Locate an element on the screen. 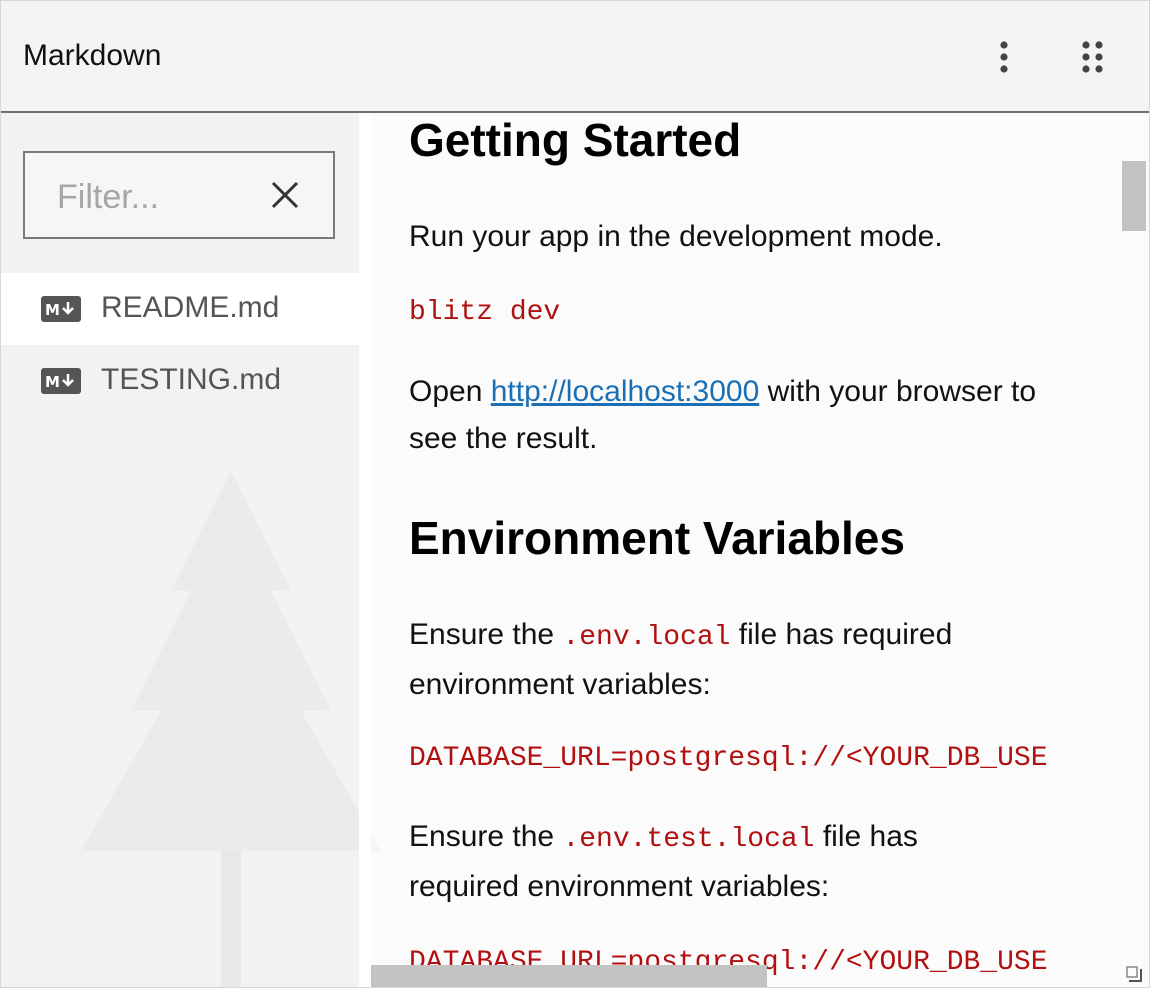 This screenshot has height=988, width=1150. drag-grid-icon is located at coordinates (1093, 58).